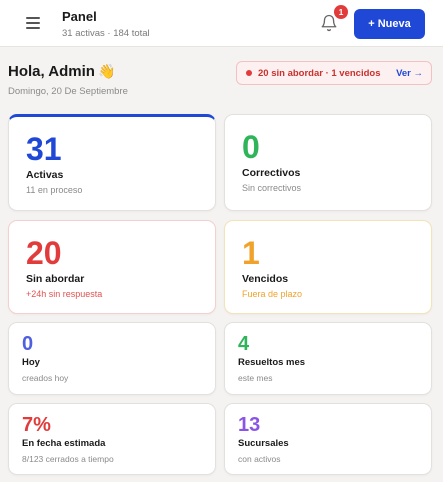  I want to click on notification-badge: 1, so click(341, 12).